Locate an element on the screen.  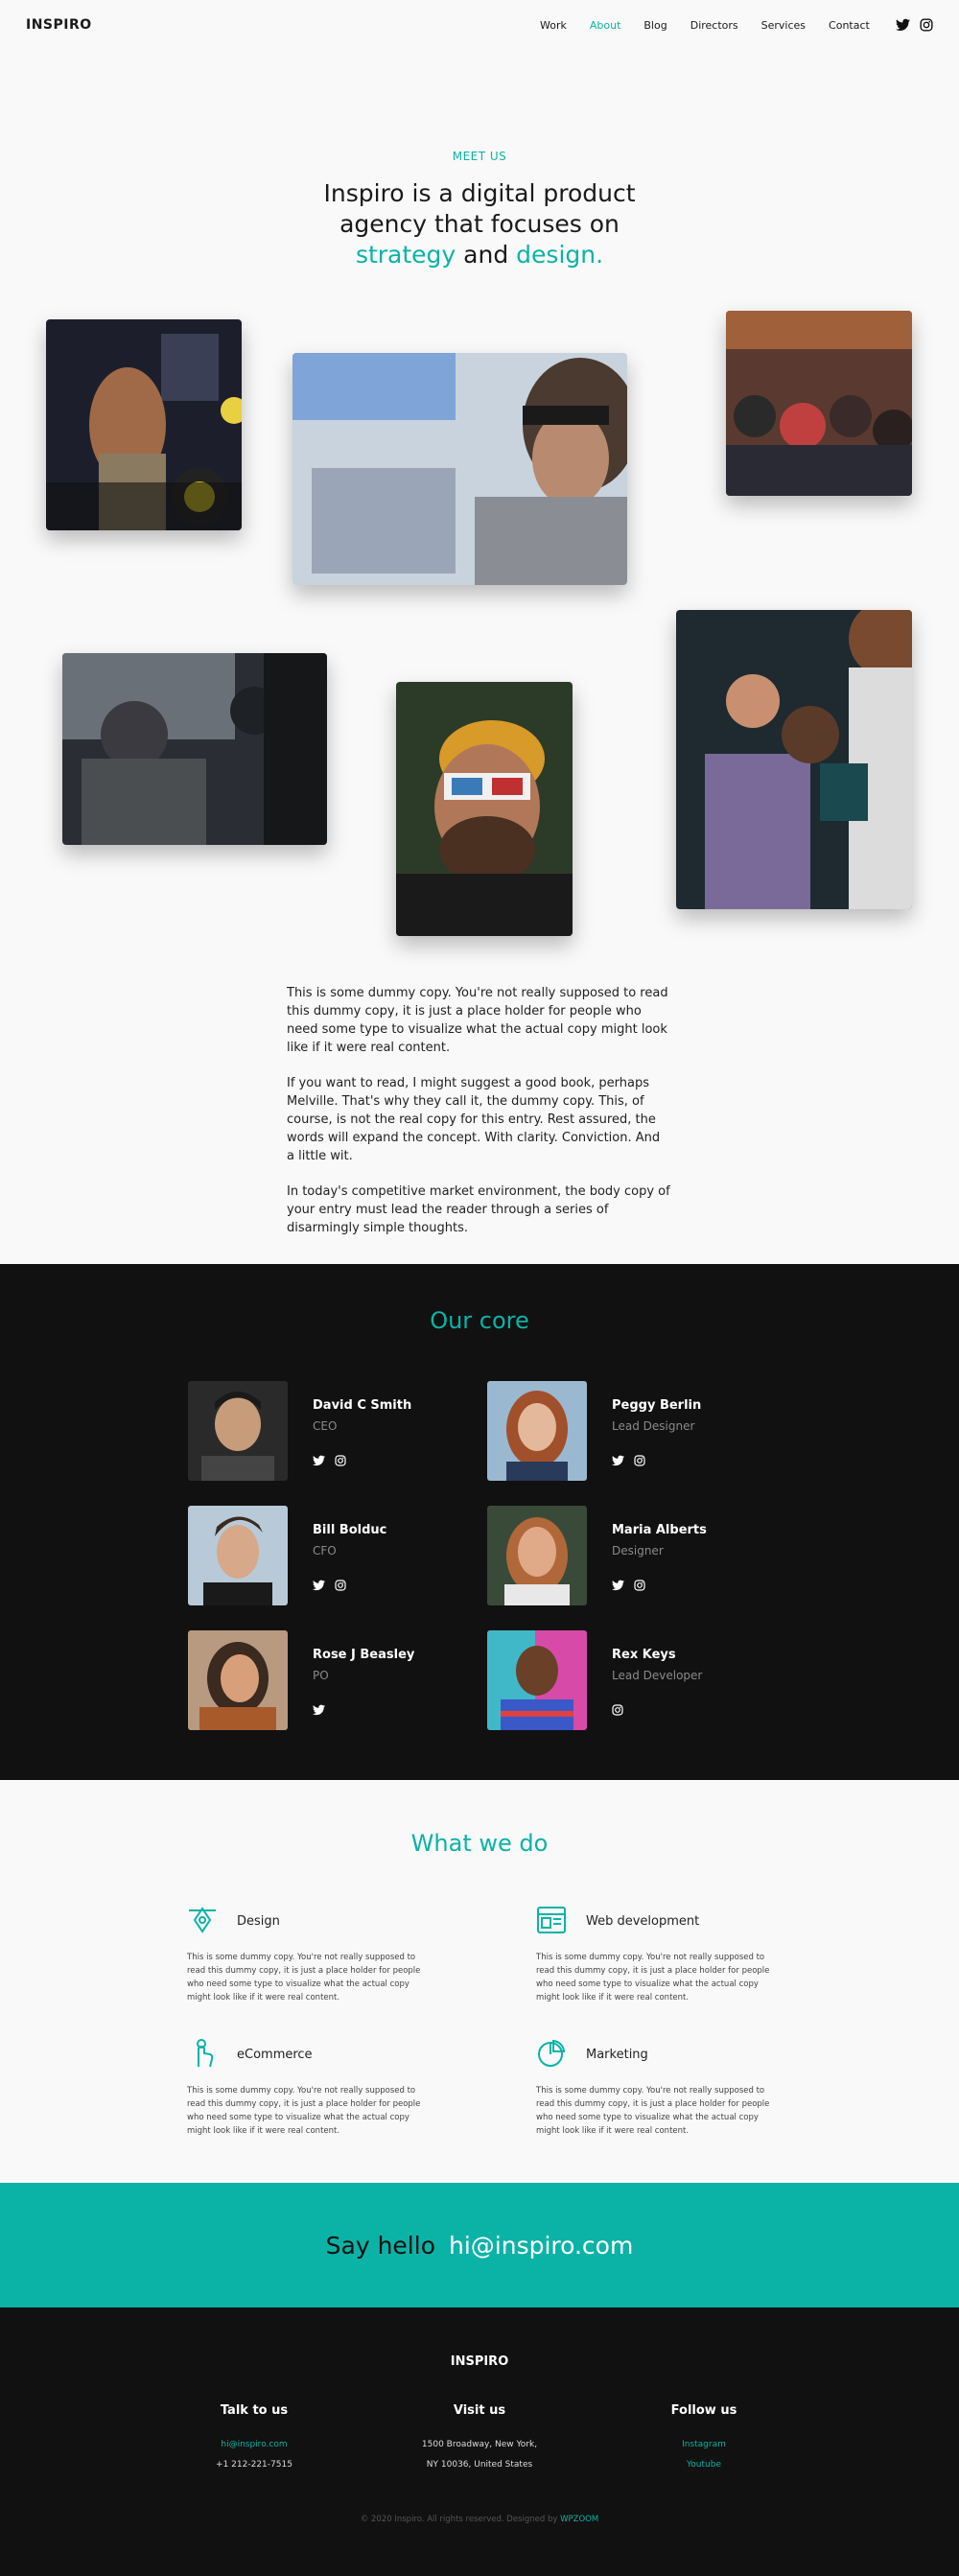
nav-contact: Contact is located at coordinates (849, 25).